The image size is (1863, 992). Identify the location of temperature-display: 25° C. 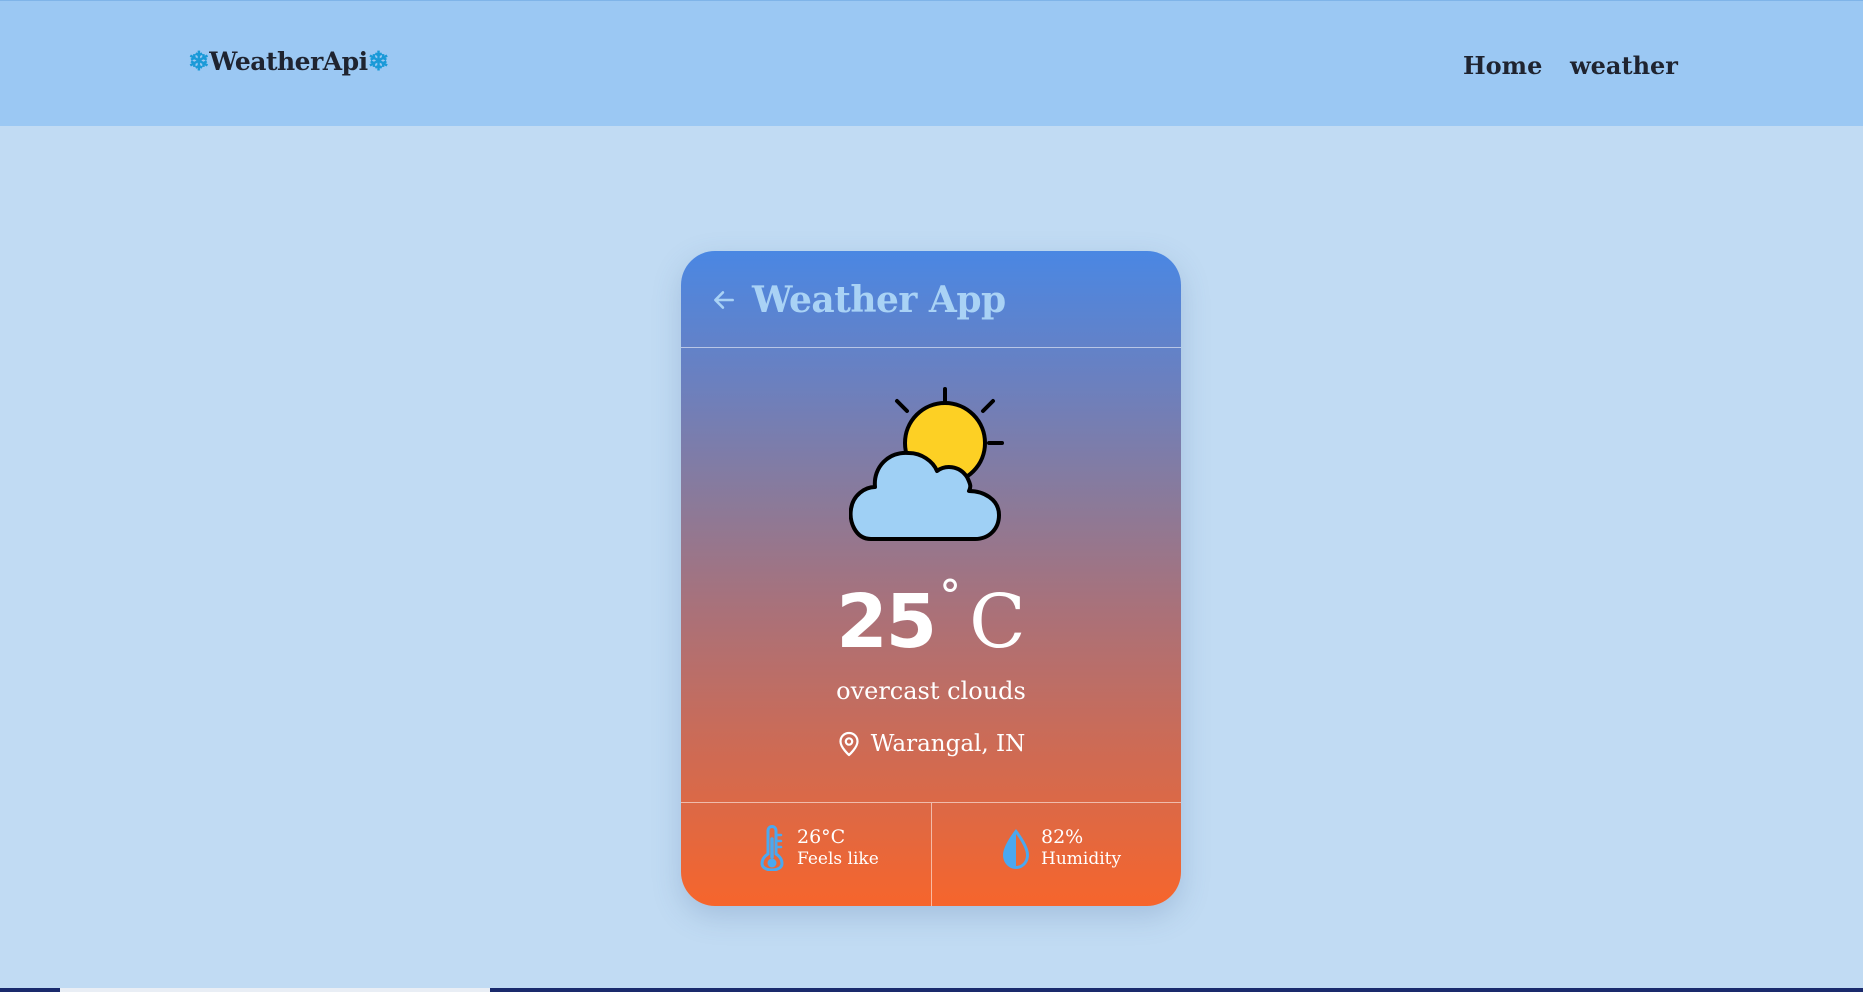
(931, 618).